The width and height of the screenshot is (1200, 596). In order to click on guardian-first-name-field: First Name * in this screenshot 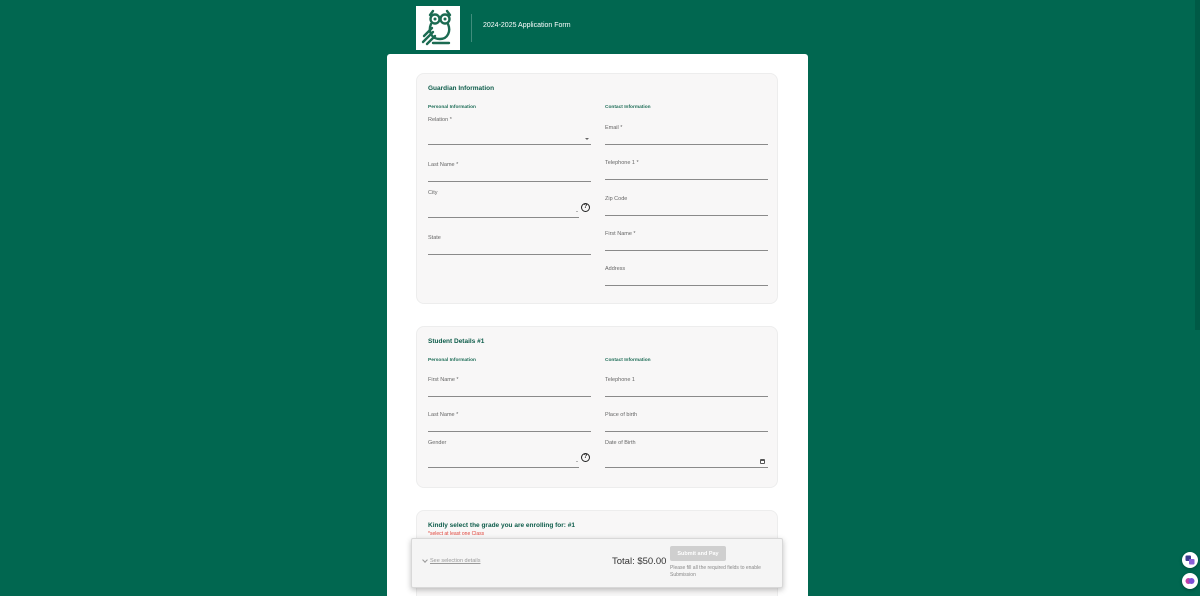, I will do `click(686, 241)`.